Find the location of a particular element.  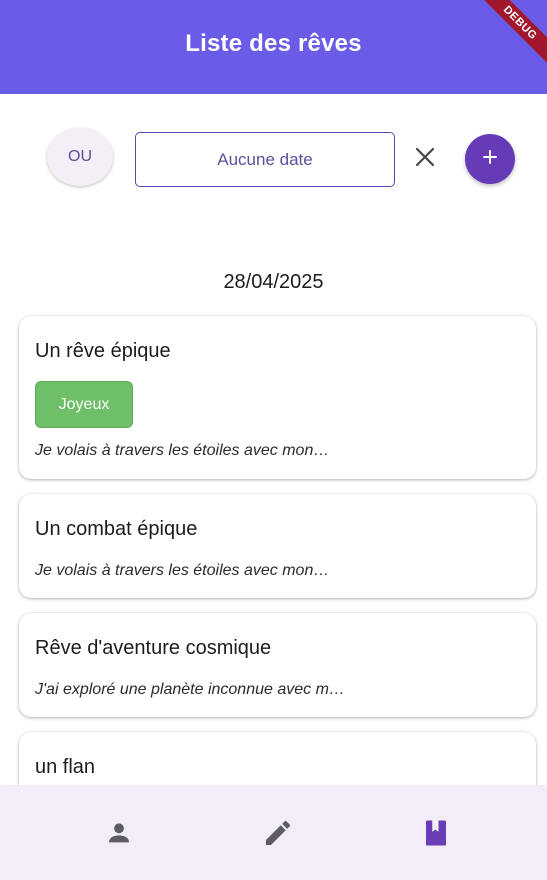

person-icon is located at coordinates (119, 833).